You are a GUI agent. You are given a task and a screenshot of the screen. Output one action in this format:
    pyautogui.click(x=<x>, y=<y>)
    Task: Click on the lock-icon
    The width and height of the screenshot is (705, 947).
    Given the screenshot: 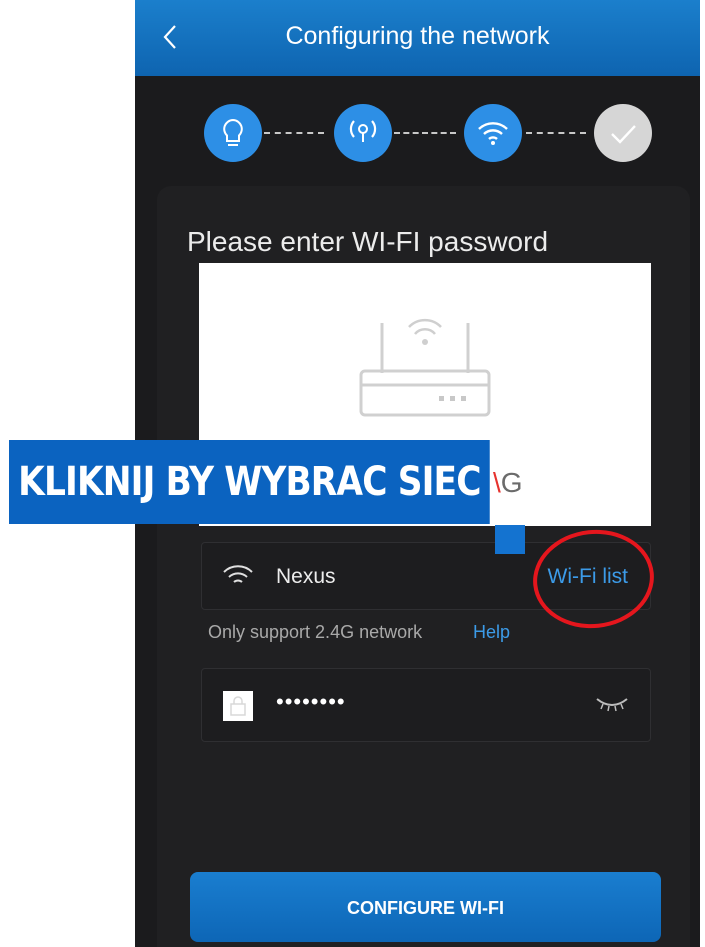 What is the action you would take?
    pyautogui.click(x=238, y=706)
    